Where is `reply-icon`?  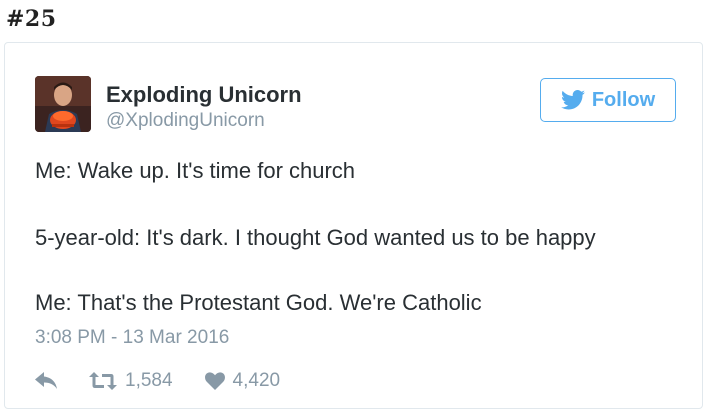
reply-icon is located at coordinates (46, 380).